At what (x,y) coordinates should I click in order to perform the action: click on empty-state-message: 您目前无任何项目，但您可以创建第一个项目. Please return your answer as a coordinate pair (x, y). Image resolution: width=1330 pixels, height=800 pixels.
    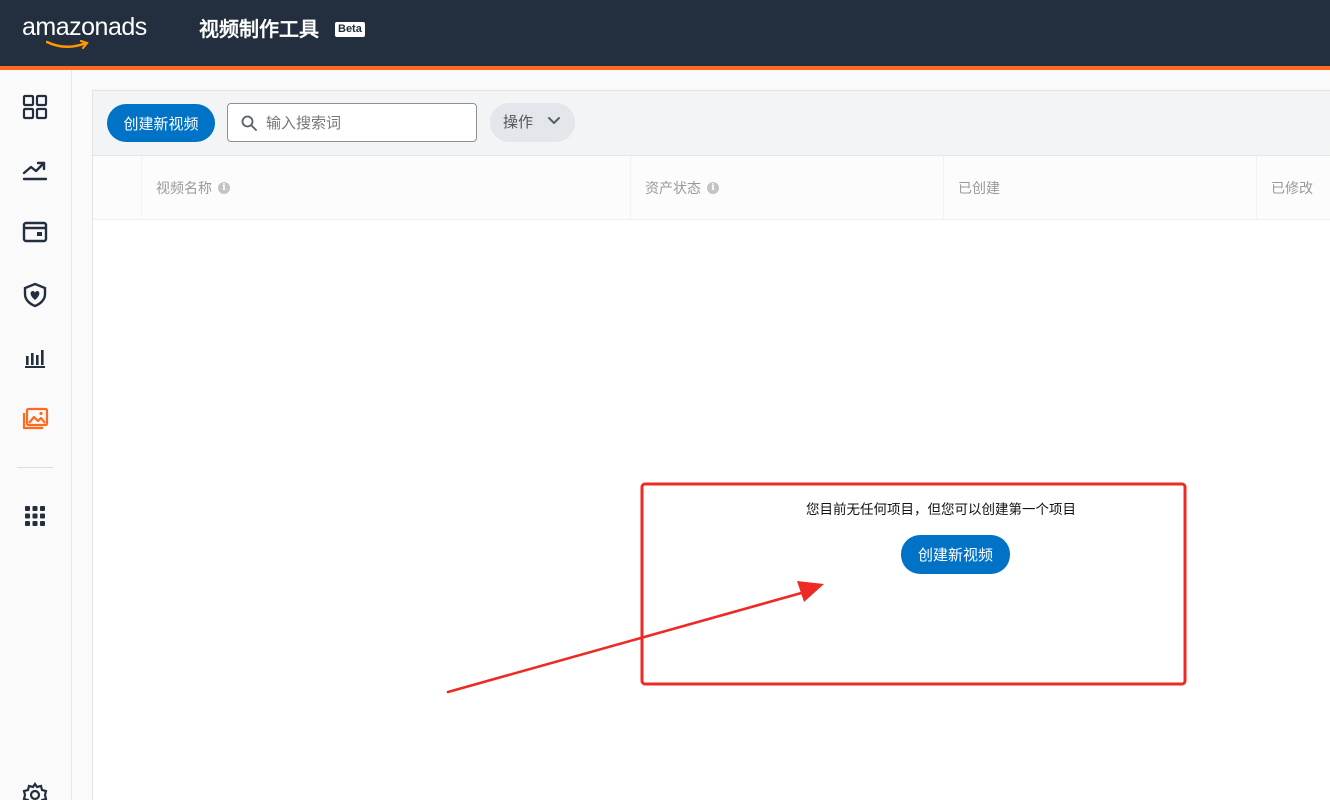
    Looking at the image, I should click on (941, 510).